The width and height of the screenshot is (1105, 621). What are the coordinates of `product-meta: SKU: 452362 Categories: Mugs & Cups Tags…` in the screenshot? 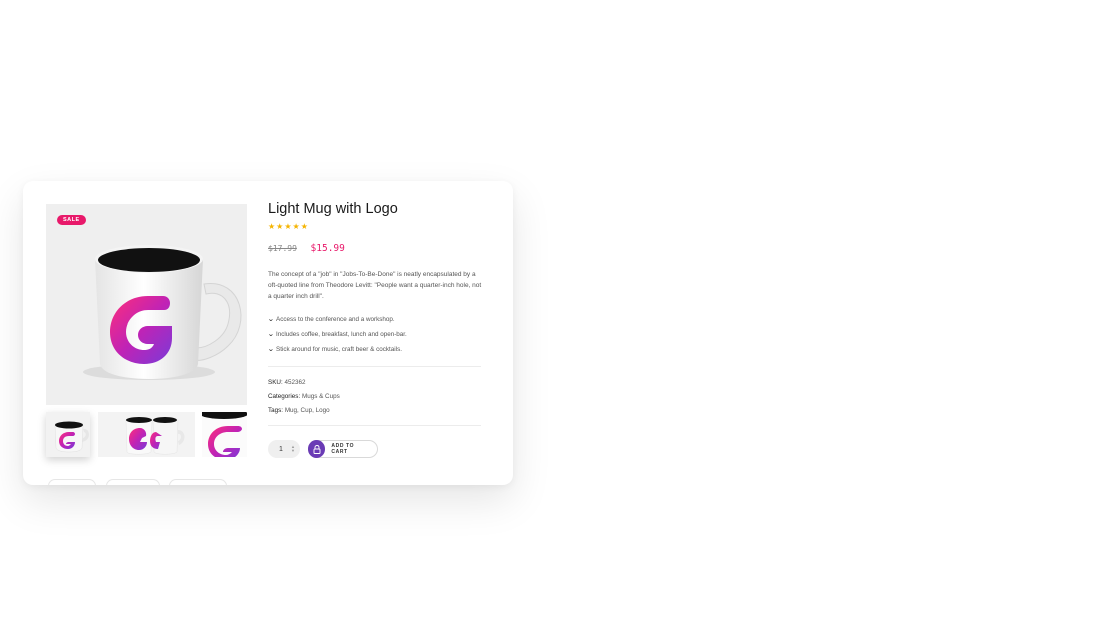 It's located at (376, 397).